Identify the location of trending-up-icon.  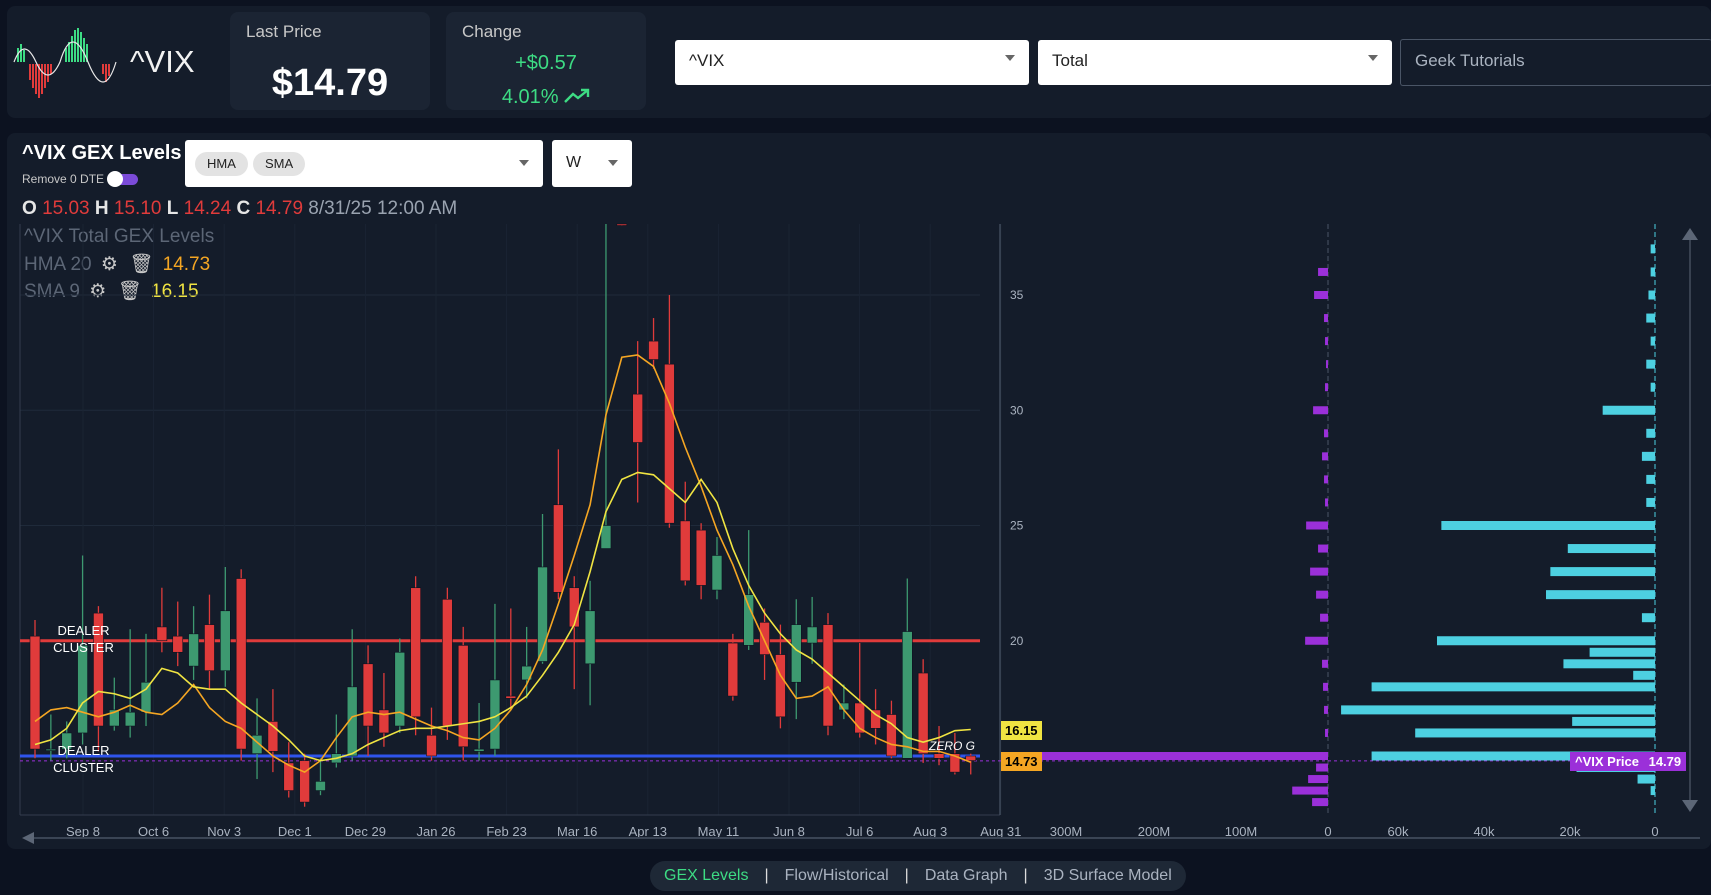
(577, 95).